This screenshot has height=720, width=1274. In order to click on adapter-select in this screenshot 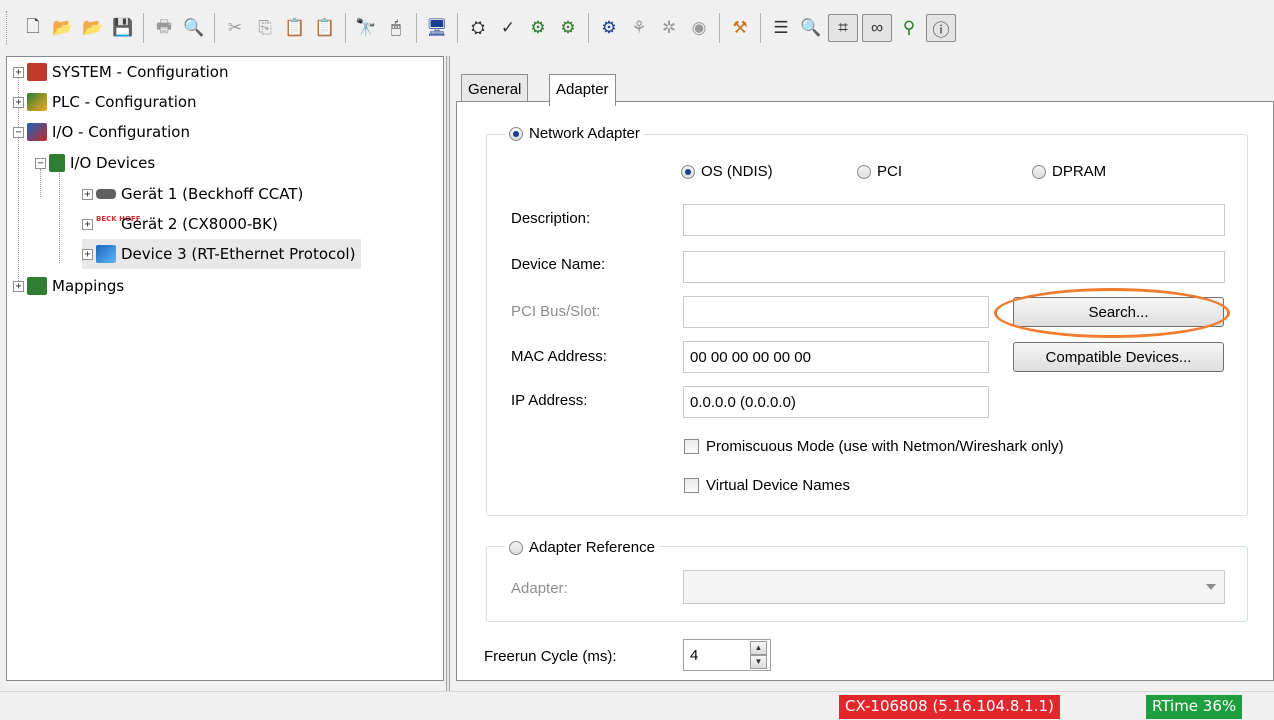, I will do `click(954, 587)`.